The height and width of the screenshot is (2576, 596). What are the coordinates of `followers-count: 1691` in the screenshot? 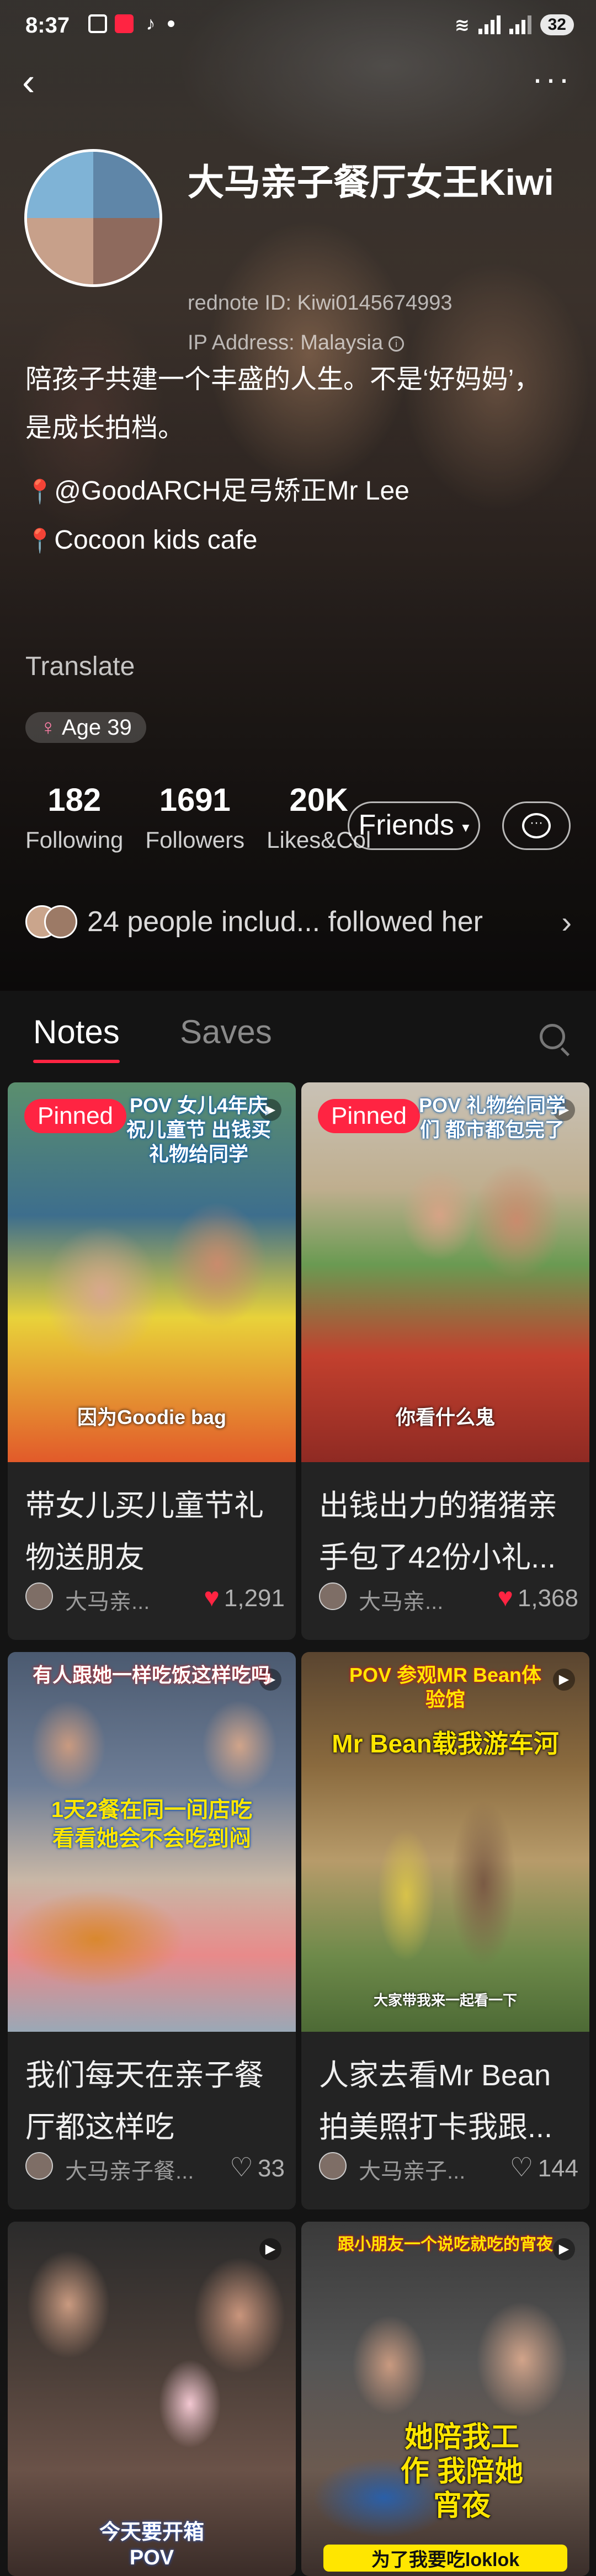 It's located at (195, 800).